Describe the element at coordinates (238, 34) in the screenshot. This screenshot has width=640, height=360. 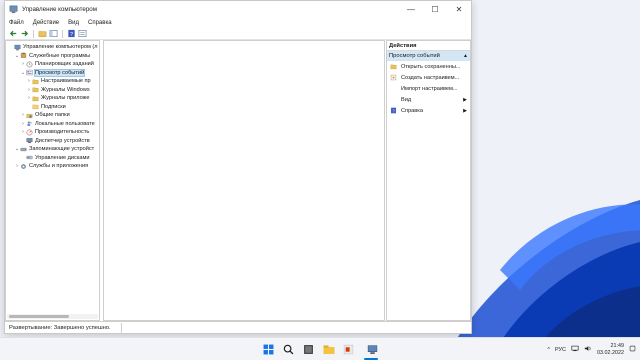
I see `toolbar: ?` at that location.